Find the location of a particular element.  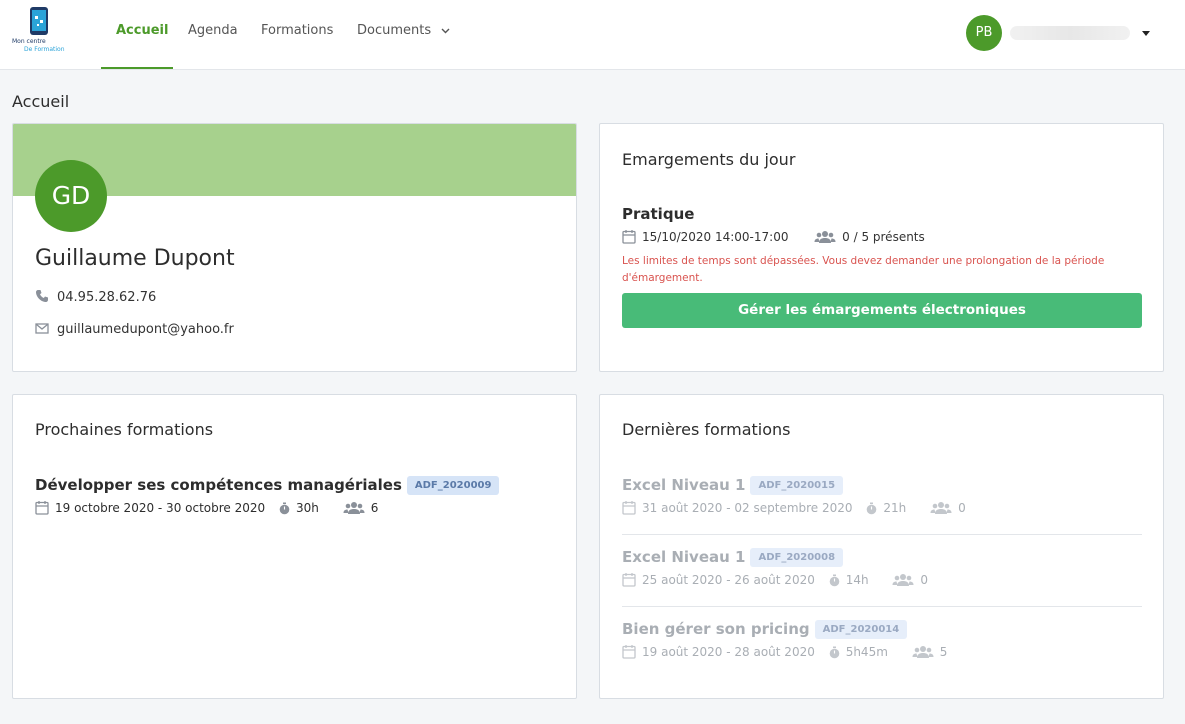

training-meta: 25 août 2020 - 26 août 2020 14h 0 is located at coordinates (882, 579).